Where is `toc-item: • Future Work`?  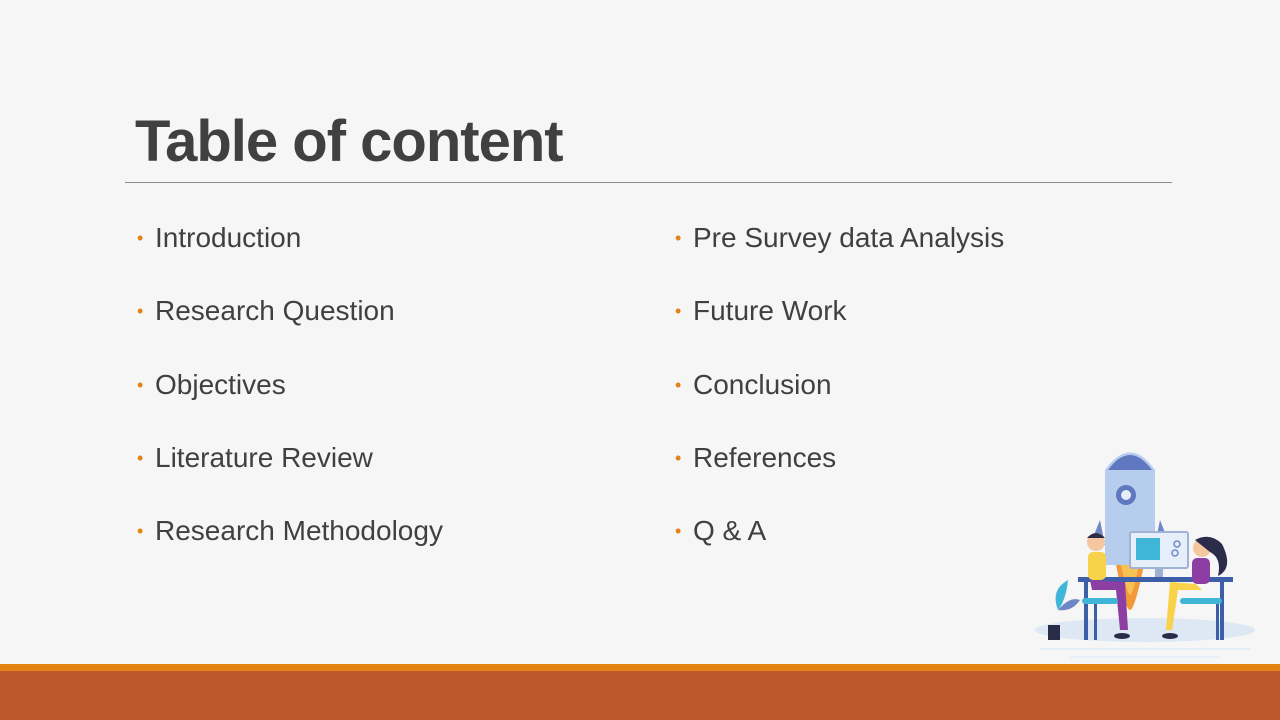 toc-item: • Future Work is located at coordinates (839, 329).